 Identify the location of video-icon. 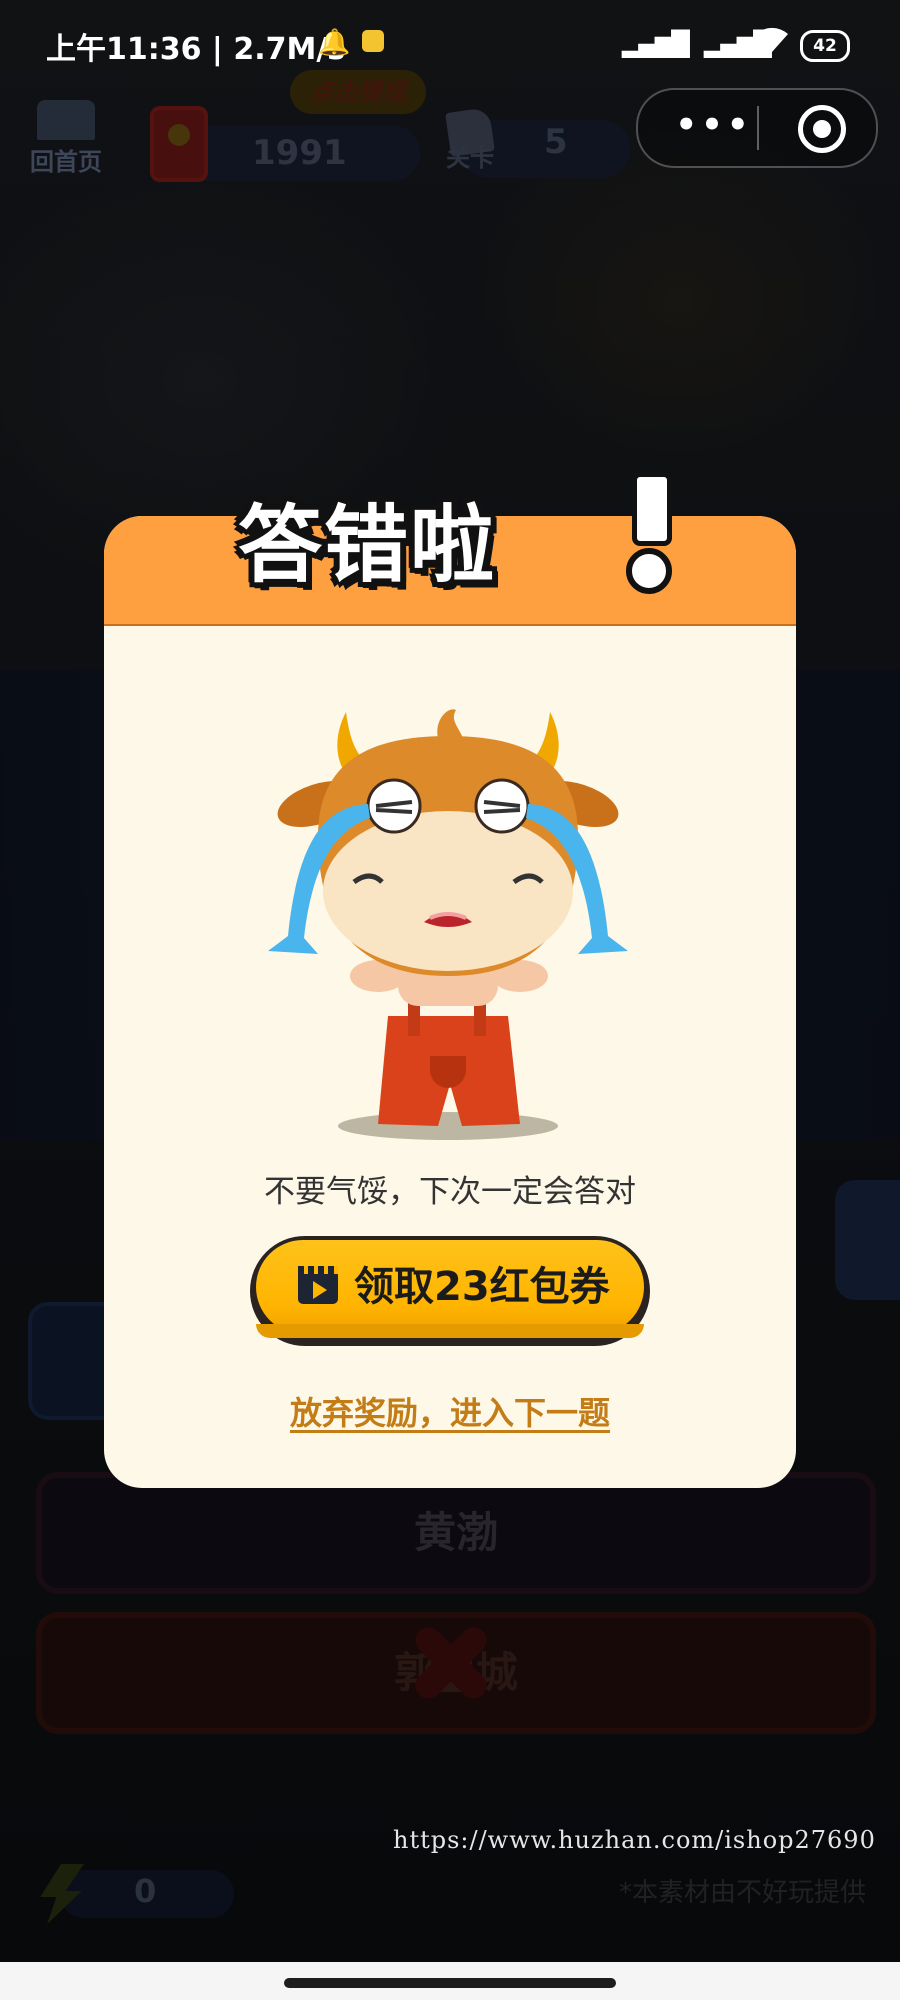
(318, 1285).